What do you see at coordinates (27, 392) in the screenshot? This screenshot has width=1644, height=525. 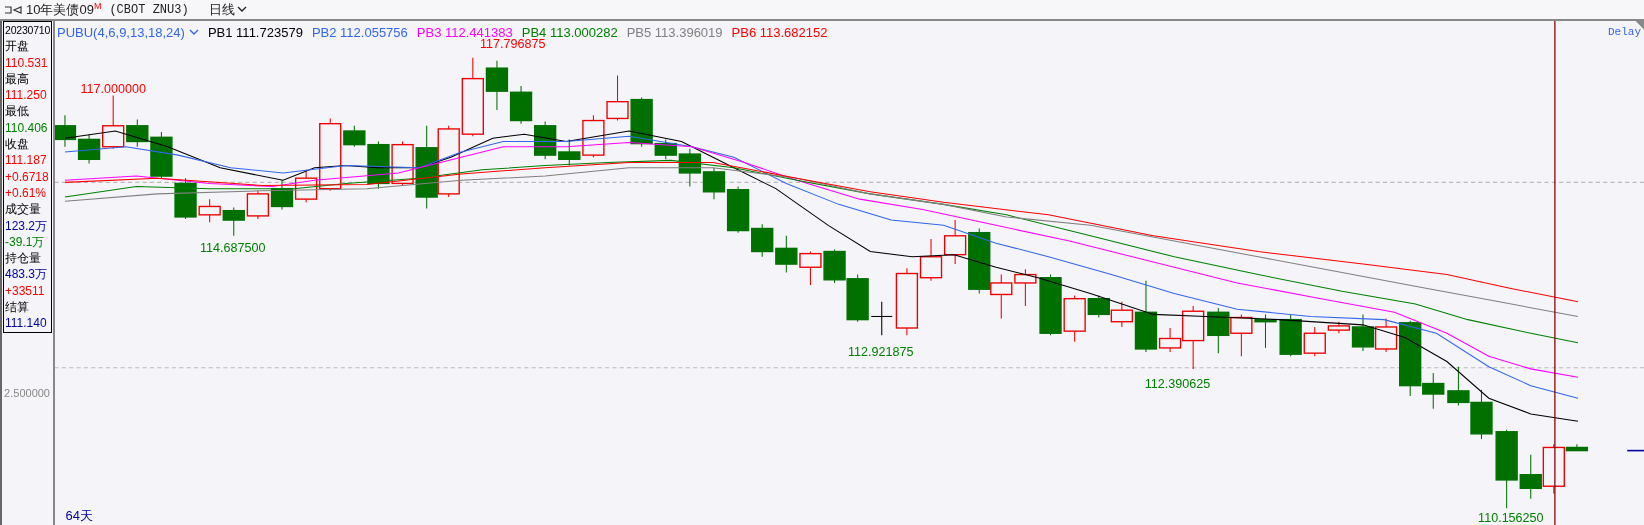 I see `price-axis-label: 2.500000` at bounding box center [27, 392].